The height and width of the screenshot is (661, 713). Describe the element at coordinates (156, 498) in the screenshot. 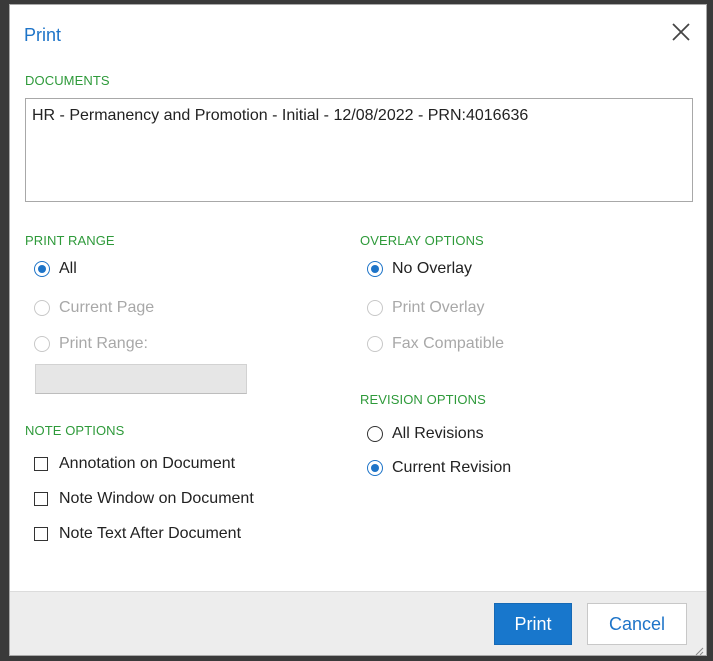

I see `option-label: Note Window on Document` at that location.